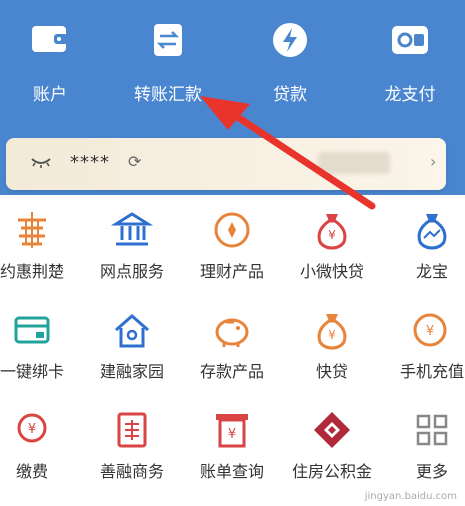  I want to click on payment-icon: ¥, so click(32, 430).